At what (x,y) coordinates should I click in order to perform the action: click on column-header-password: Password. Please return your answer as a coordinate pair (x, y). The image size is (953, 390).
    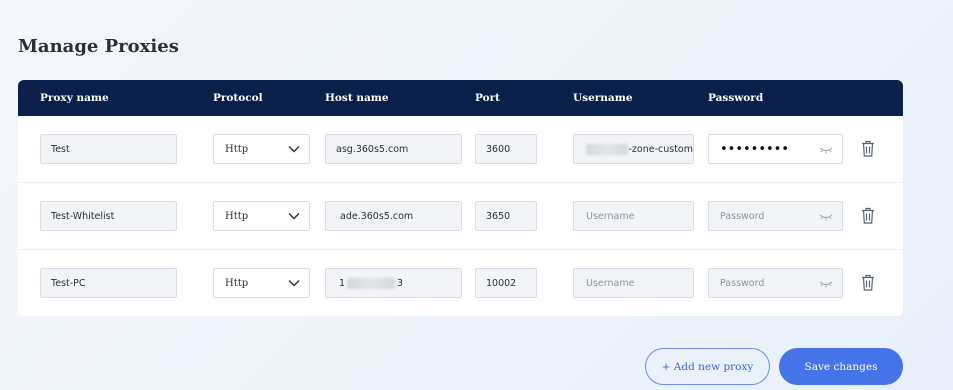
    Looking at the image, I should click on (736, 98).